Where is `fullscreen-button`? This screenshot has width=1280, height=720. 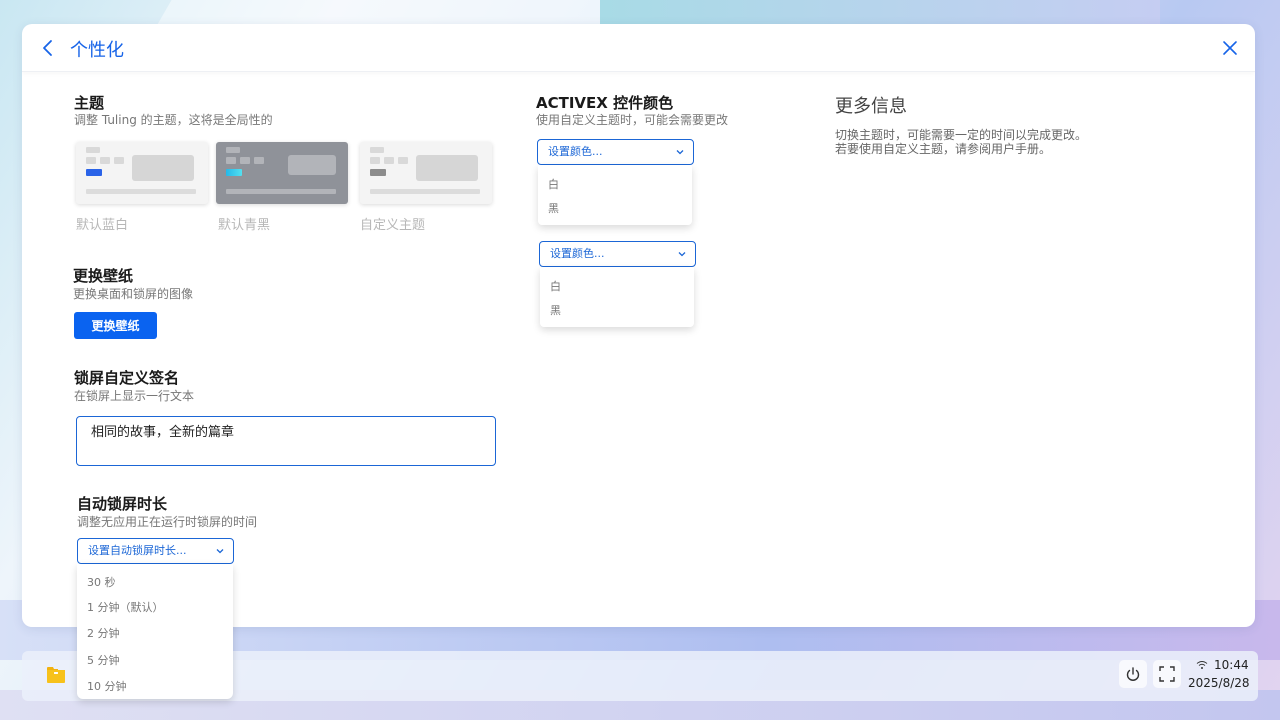 fullscreen-button is located at coordinates (1167, 674).